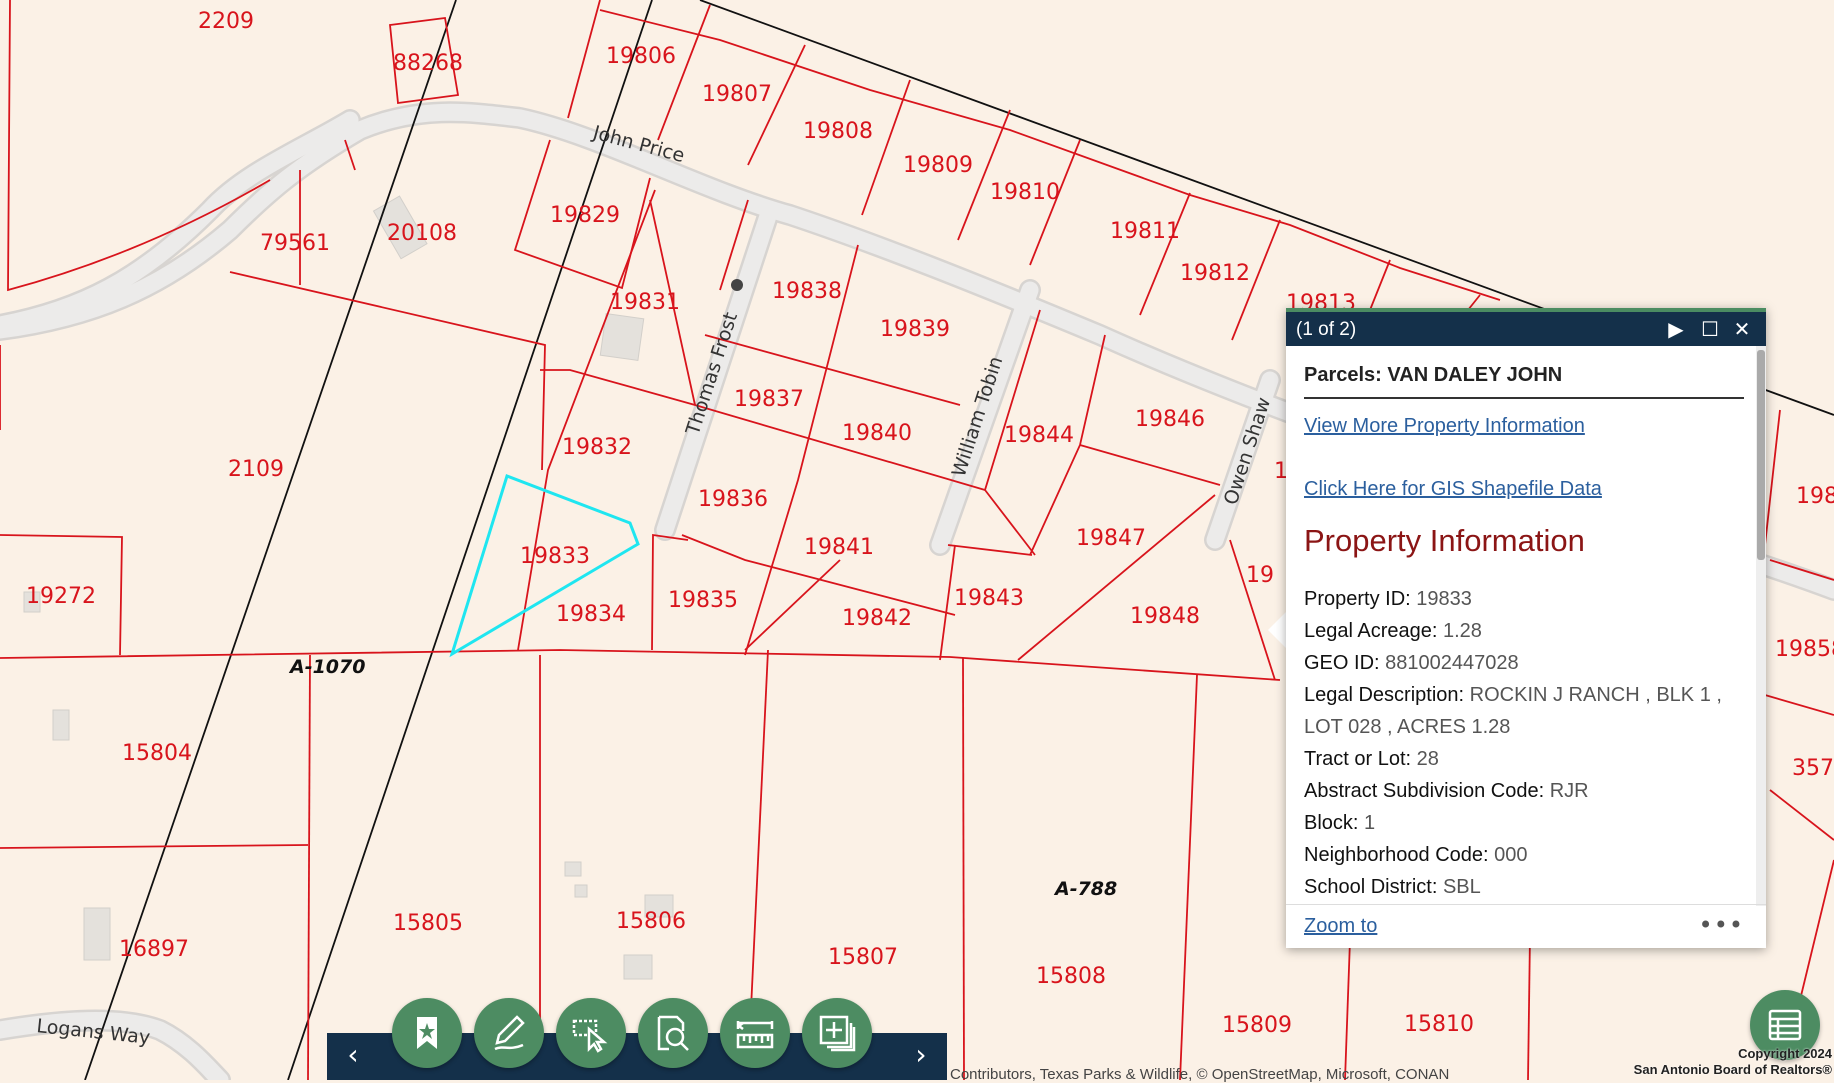  What do you see at coordinates (295, 243) in the screenshot?
I see `parcel-label: 79561` at bounding box center [295, 243].